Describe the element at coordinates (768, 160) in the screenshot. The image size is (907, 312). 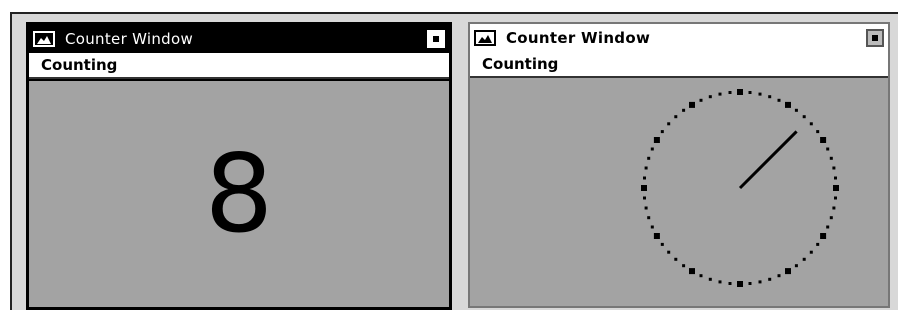
I see `clock-hand` at that location.